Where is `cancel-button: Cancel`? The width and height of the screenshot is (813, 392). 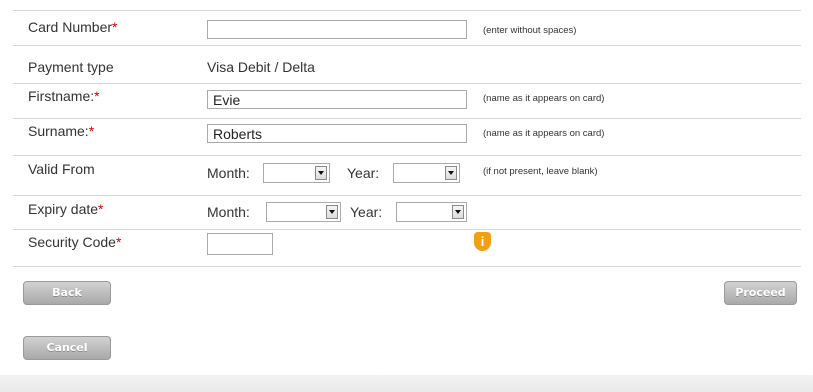
cancel-button: Cancel is located at coordinates (67, 348).